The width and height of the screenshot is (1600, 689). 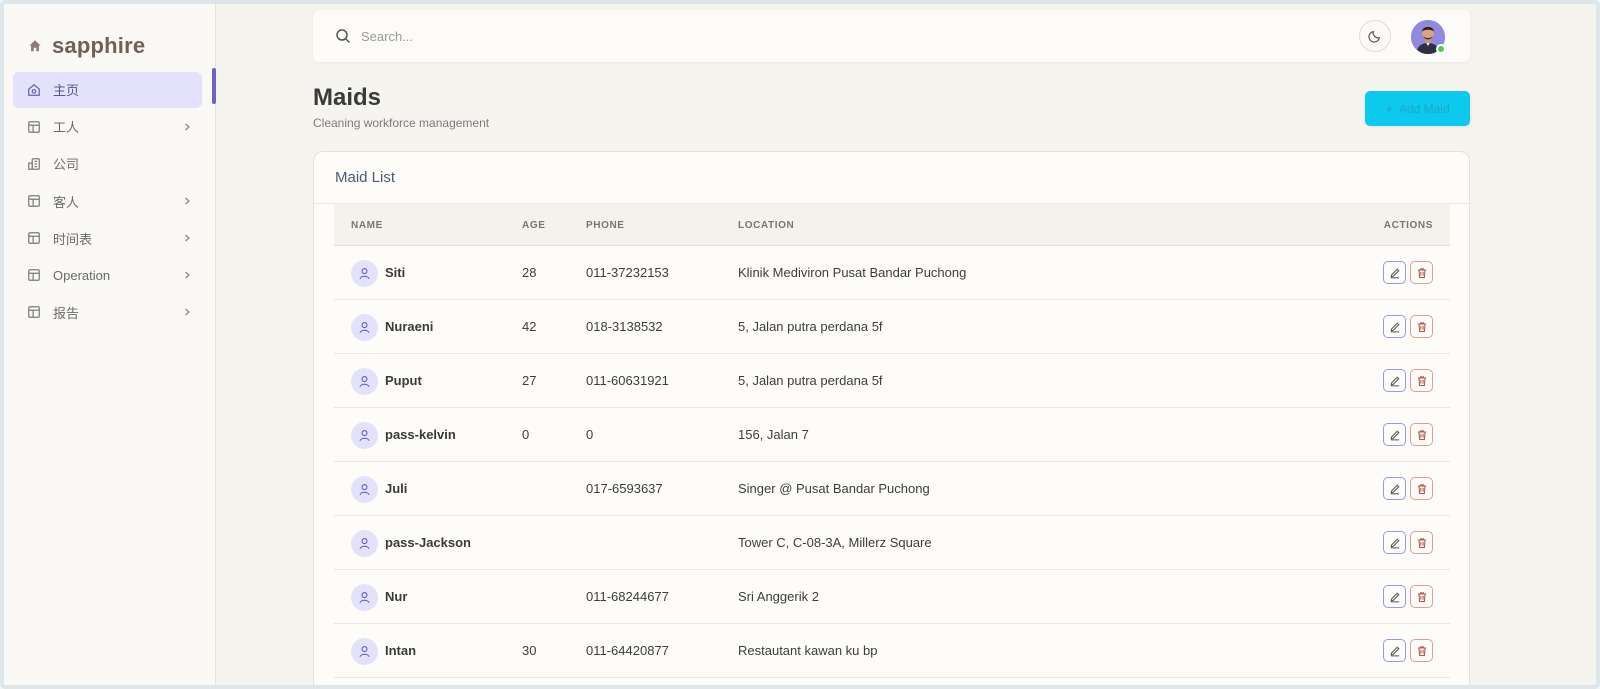 I want to click on maid-name: Intan, so click(x=401, y=650).